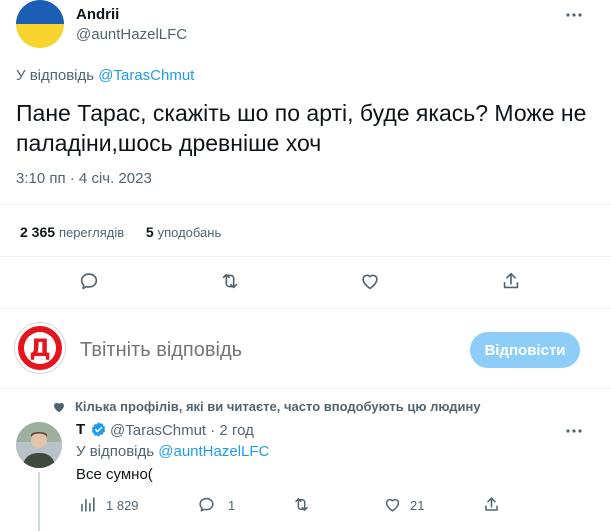 Image resolution: width=611 pixels, height=531 pixels. What do you see at coordinates (213, 451) in the screenshot?
I see `reply-to-handle-link: @auntHazelLFC` at bounding box center [213, 451].